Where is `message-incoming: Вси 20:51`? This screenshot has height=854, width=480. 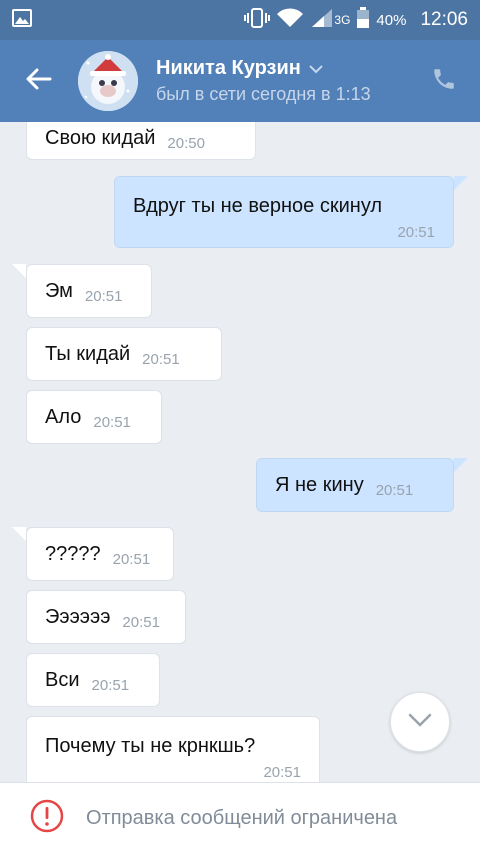 message-incoming: Вси 20:51 is located at coordinates (93, 680).